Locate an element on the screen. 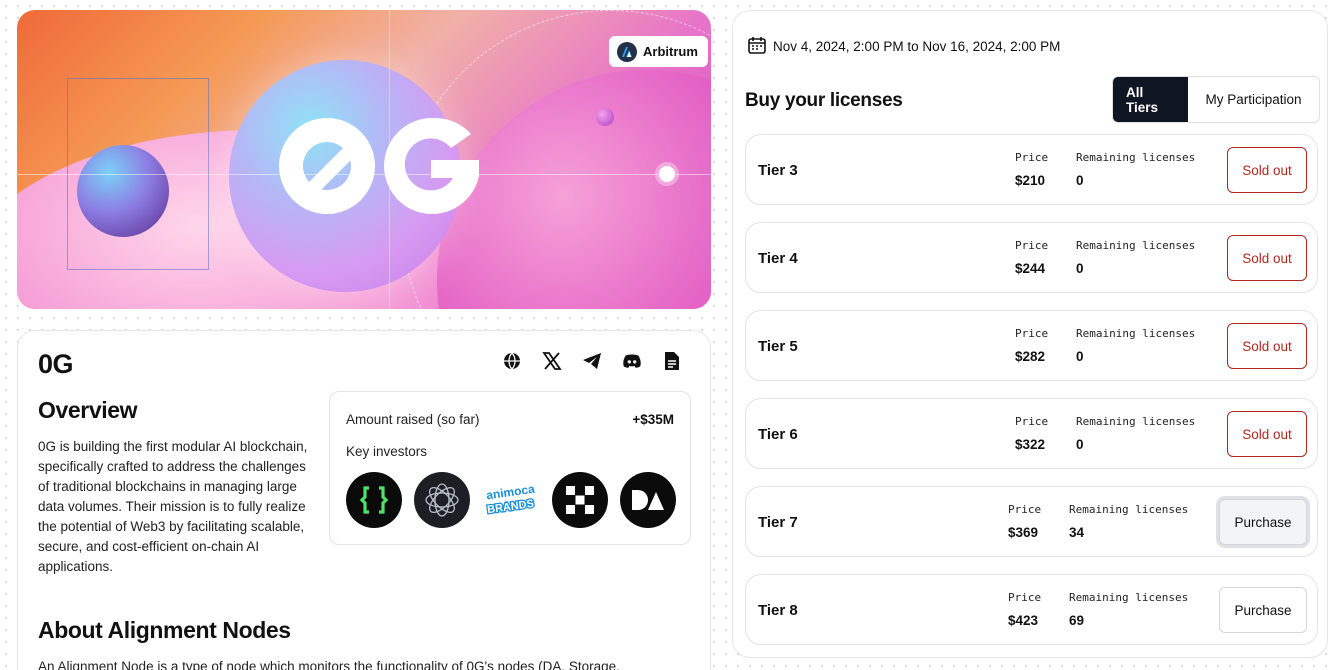 This screenshot has height=670, width=1328. tier-price: $369 is located at coordinates (1023, 532).